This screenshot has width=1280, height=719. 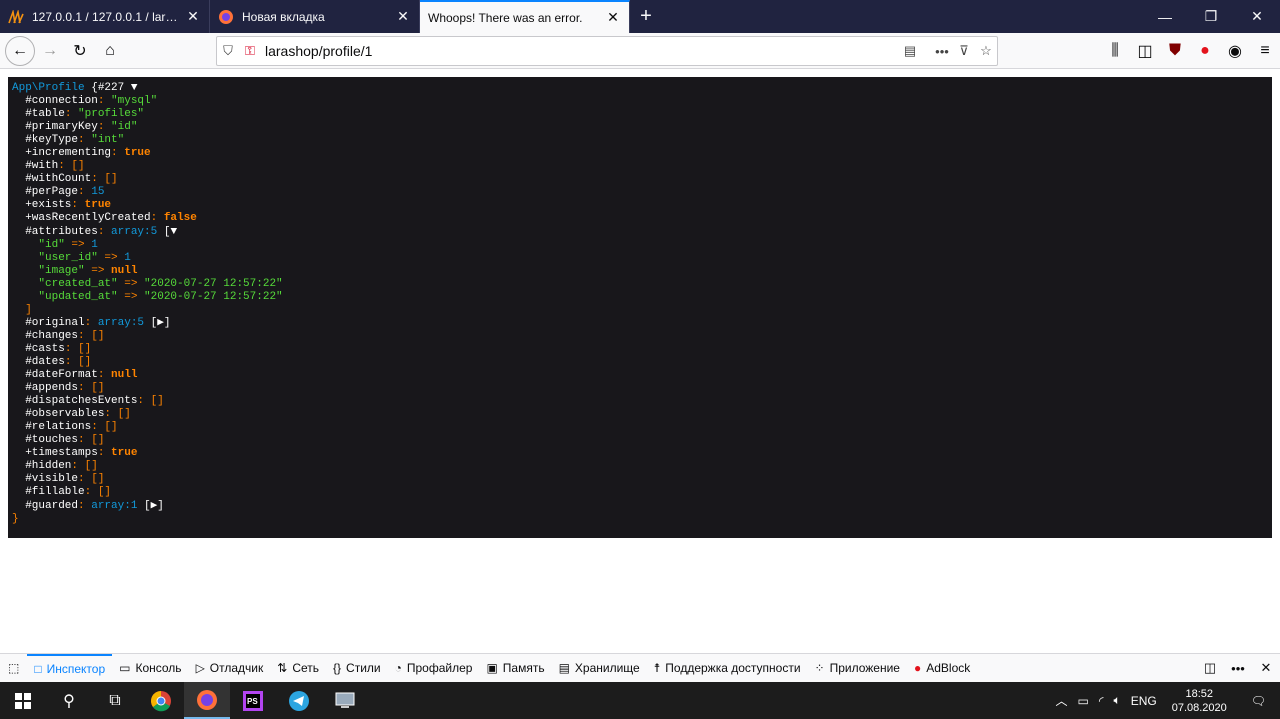 What do you see at coordinates (161, 700) in the screenshot?
I see `chrome-icon` at bounding box center [161, 700].